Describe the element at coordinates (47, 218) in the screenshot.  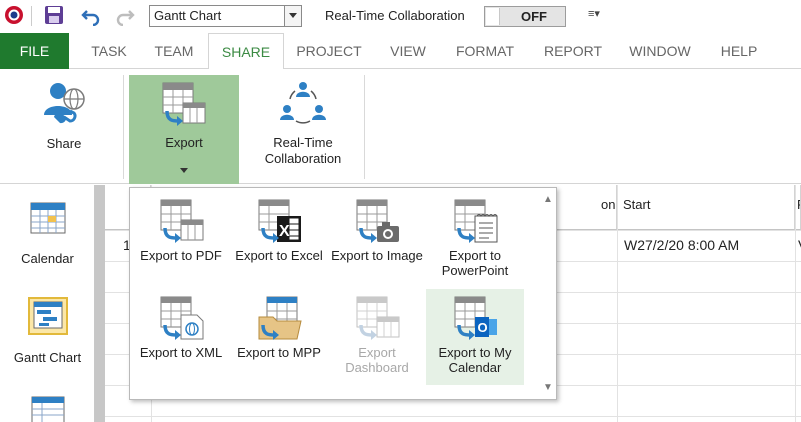
I see `calendar-icon` at that location.